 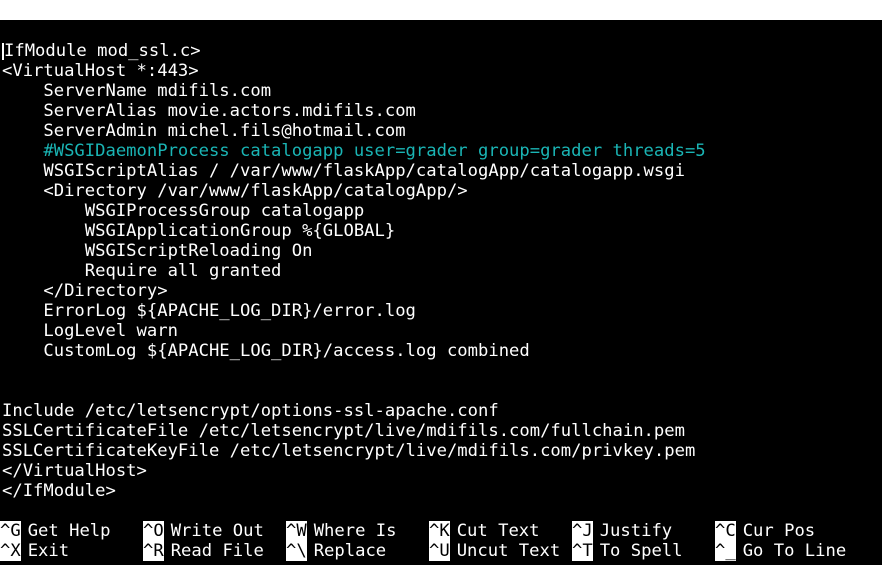 What do you see at coordinates (441, 51) in the screenshot?
I see `code-line: IfModule mod_ssl.c>` at bounding box center [441, 51].